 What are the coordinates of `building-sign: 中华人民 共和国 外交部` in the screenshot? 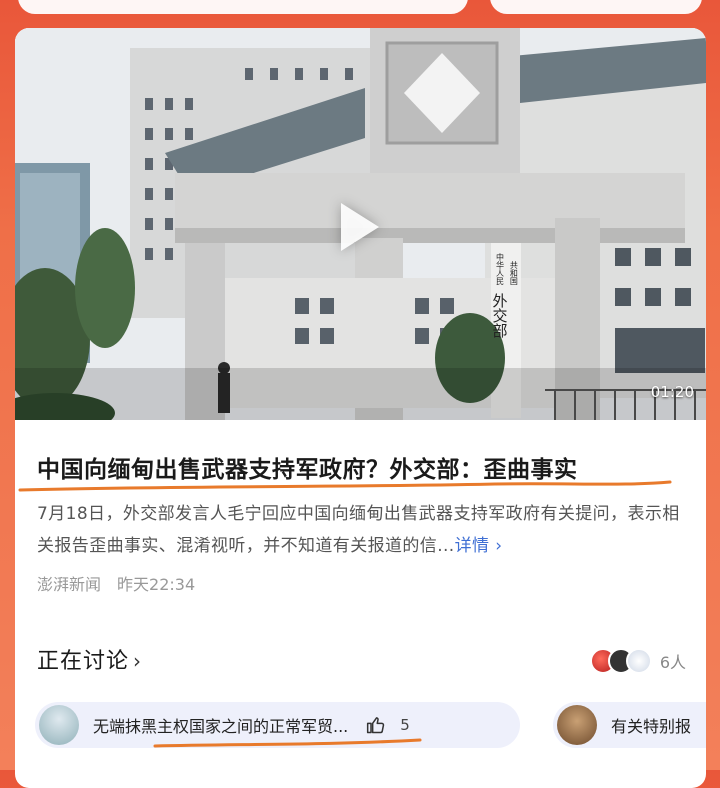 It's located at (506, 295).